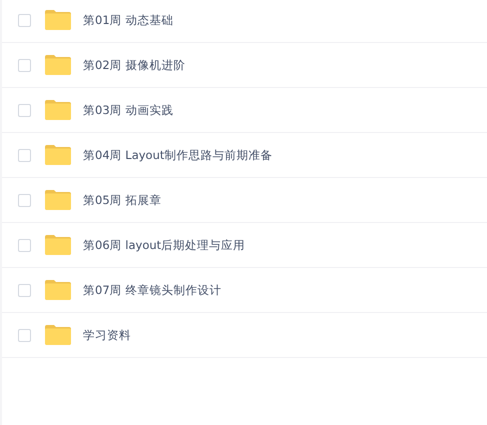 The width and height of the screenshot is (487, 425). I want to click on folder-name: 第02周 摄像机进阶, so click(134, 65).